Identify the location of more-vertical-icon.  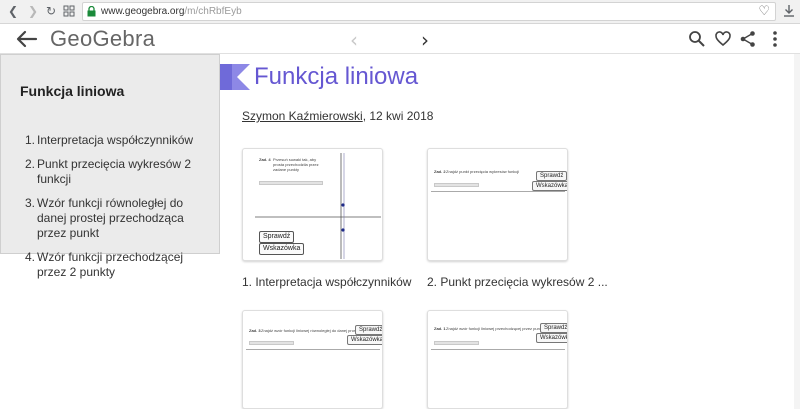
(775, 39).